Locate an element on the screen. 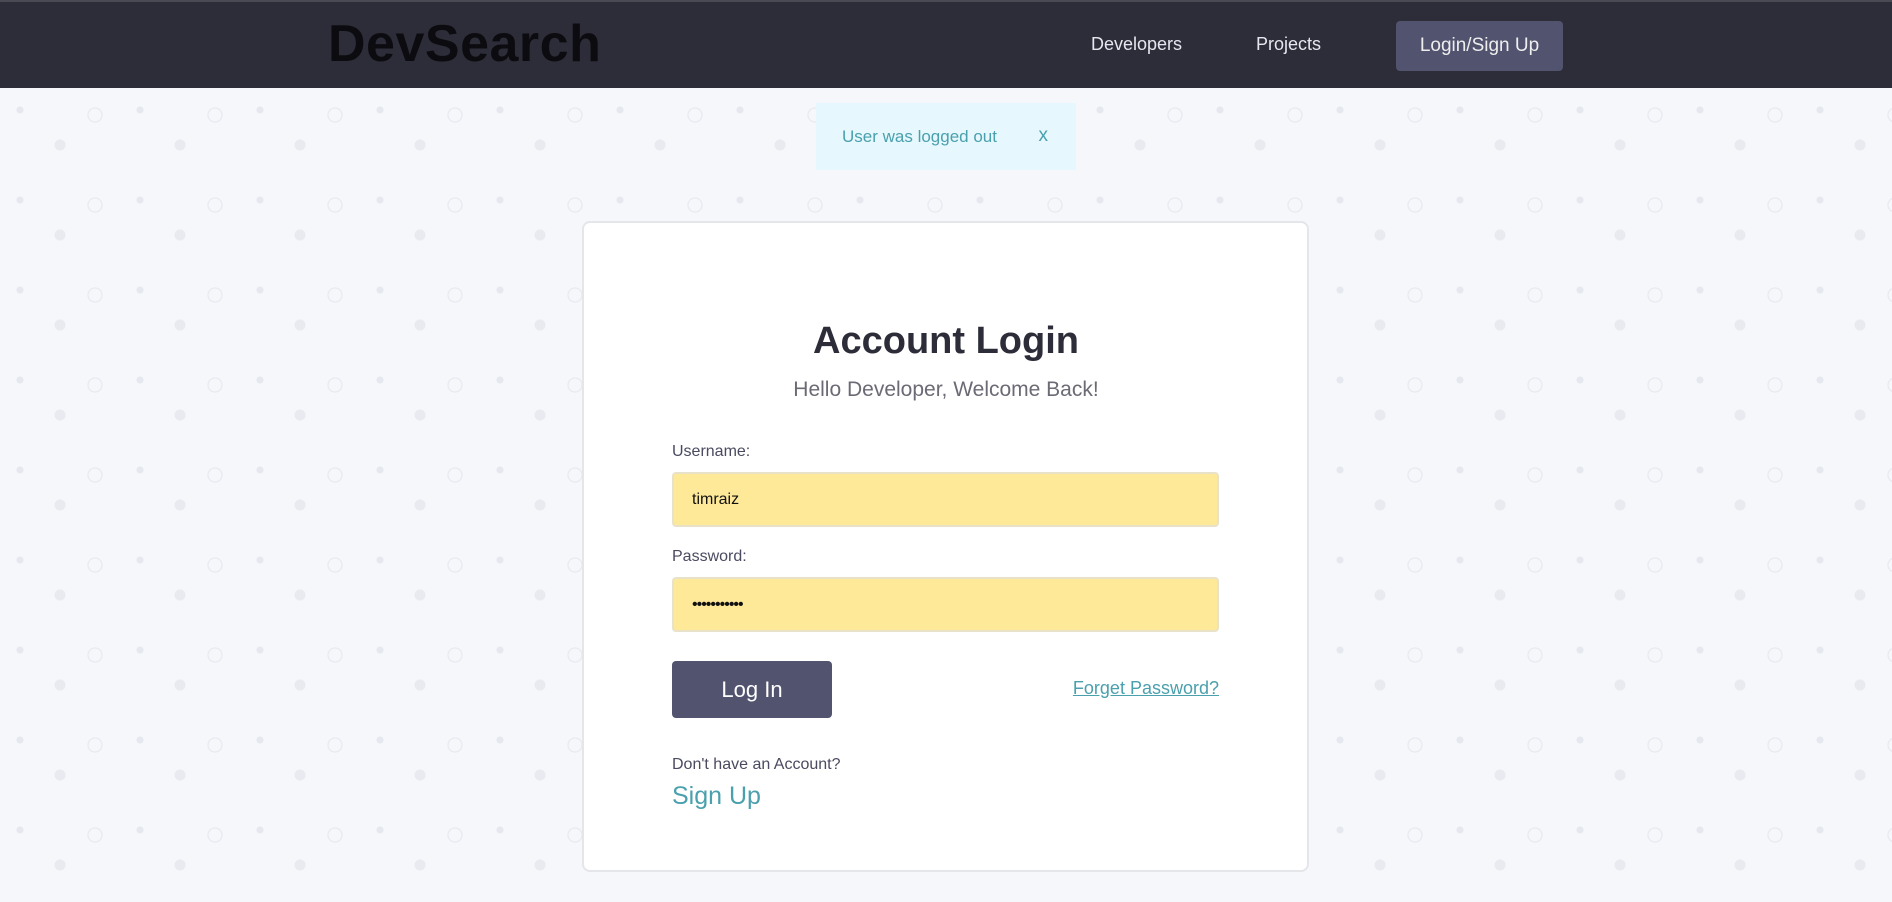 The image size is (1892, 902). nav-developers: Developers is located at coordinates (1136, 44).